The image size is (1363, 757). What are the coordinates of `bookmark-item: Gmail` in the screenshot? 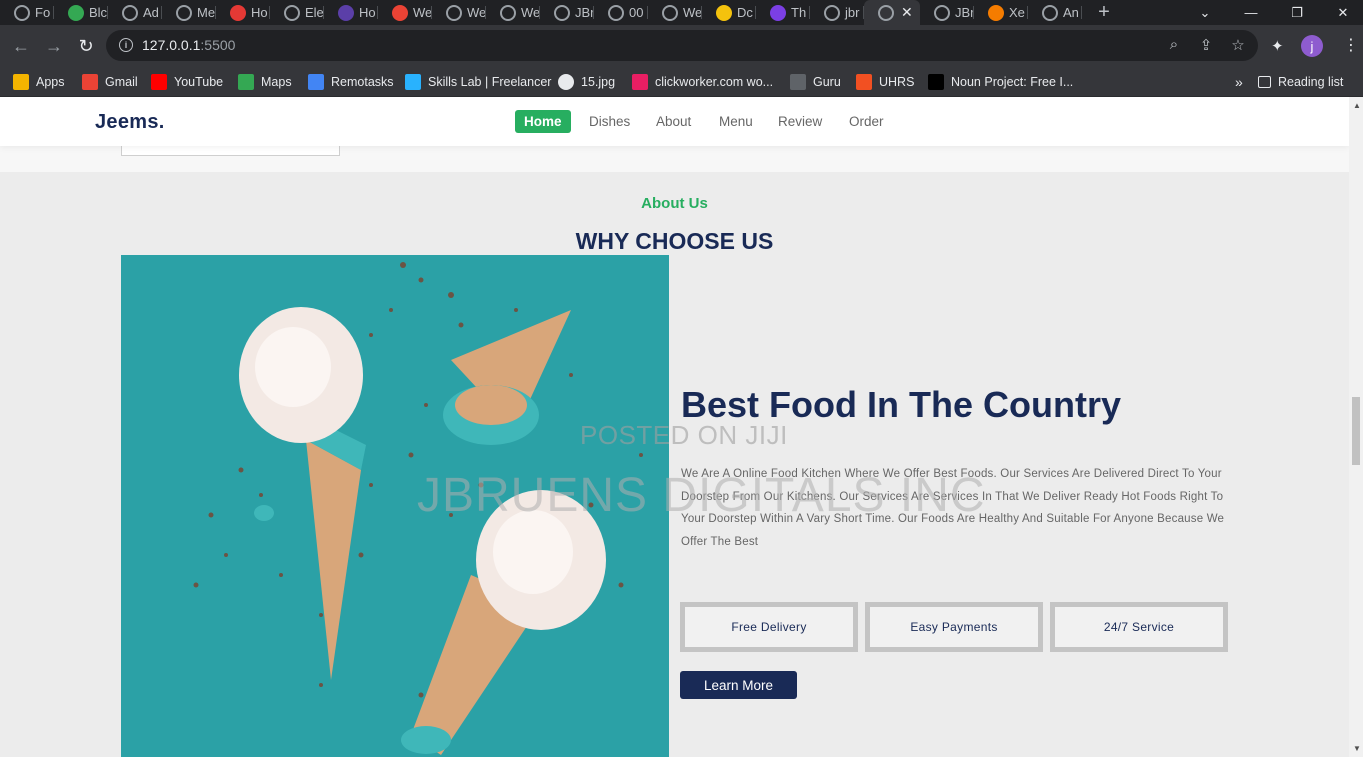 It's located at (110, 82).